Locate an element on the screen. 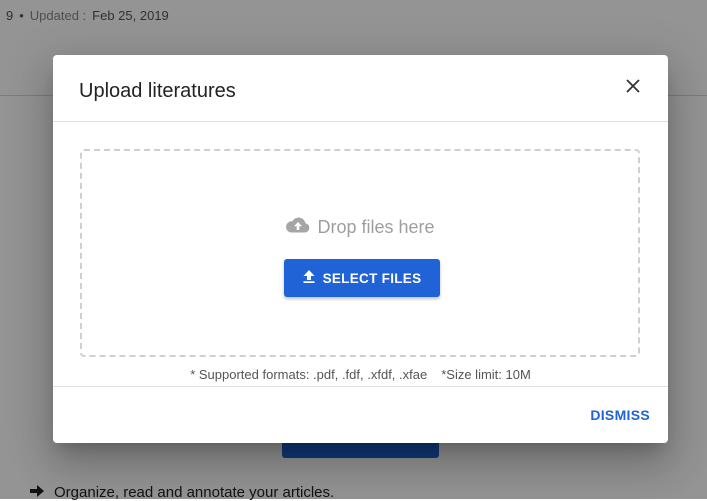 Image resolution: width=707 pixels, height=501 pixels. close-button is located at coordinates (633, 88).